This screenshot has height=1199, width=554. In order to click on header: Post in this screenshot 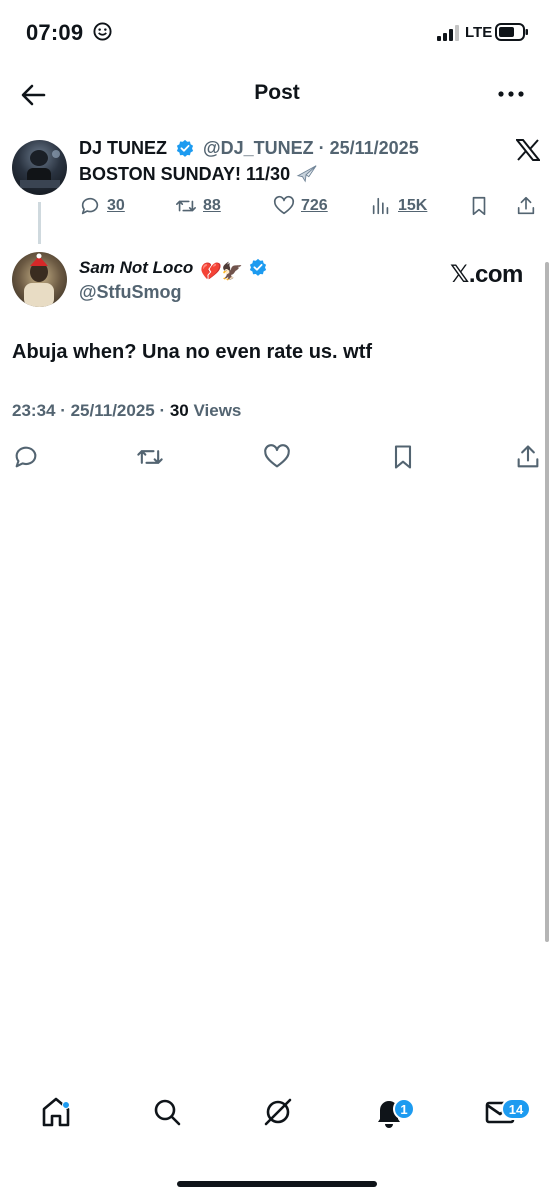, I will do `click(277, 95)`.